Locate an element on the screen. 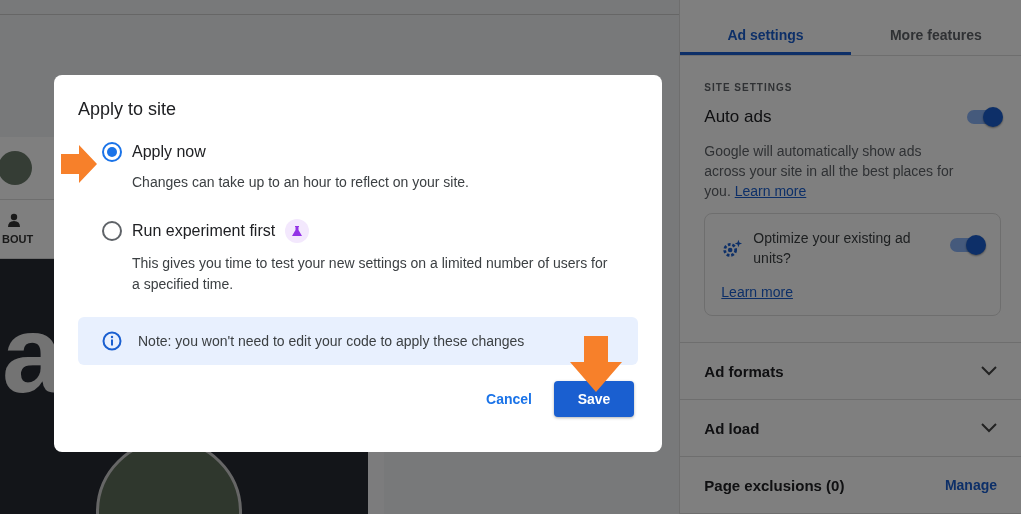  tab: Ad settings is located at coordinates (765, 36).